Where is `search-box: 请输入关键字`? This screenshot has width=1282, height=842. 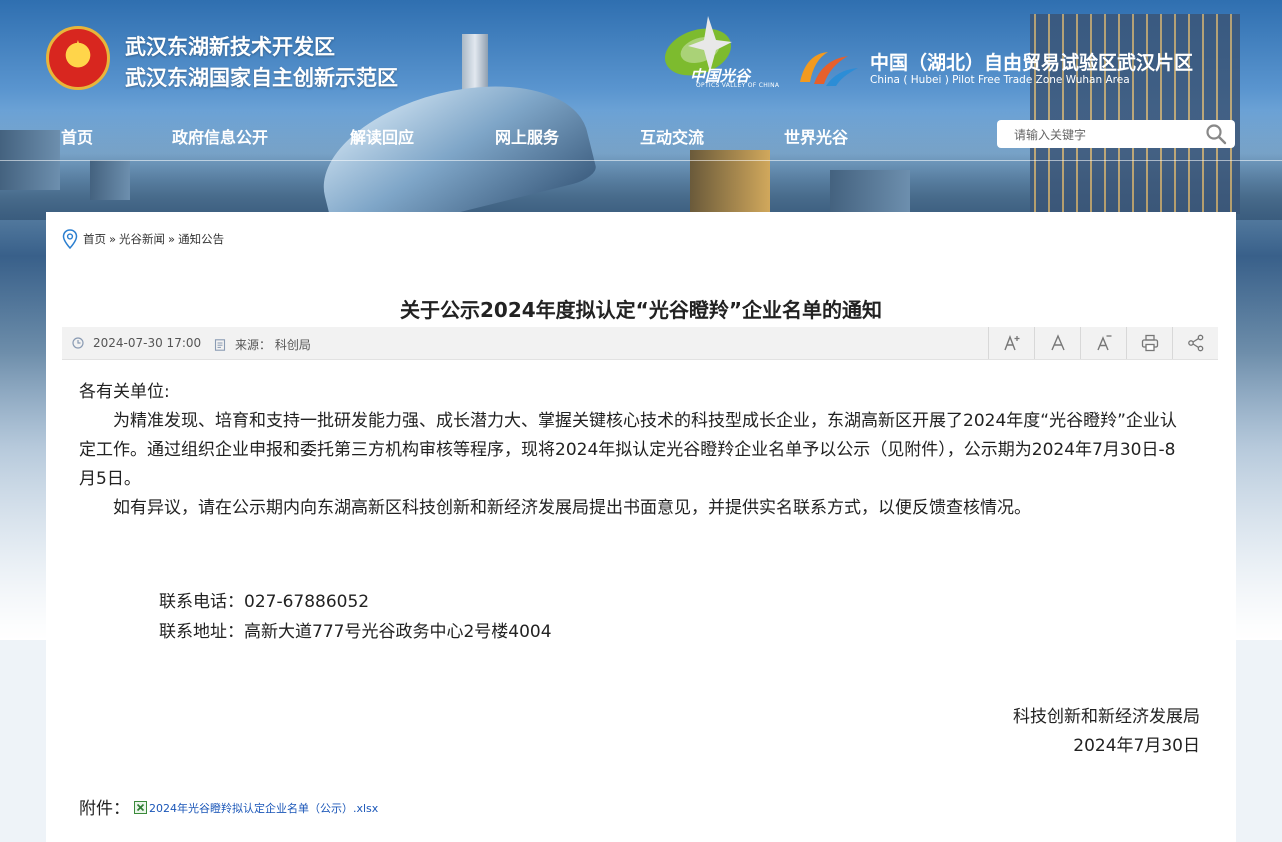 search-box: 请输入关键字 is located at coordinates (1116, 134).